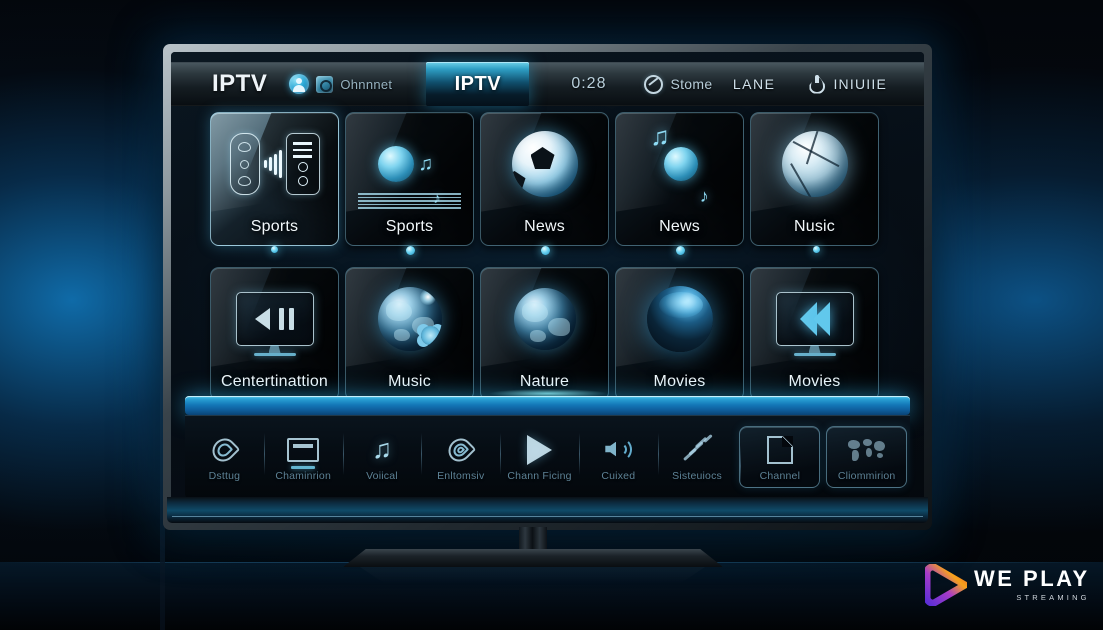 This screenshot has height=630, width=1103. Describe the element at coordinates (654, 84) in the screenshot. I see `clock-icon` at that location.